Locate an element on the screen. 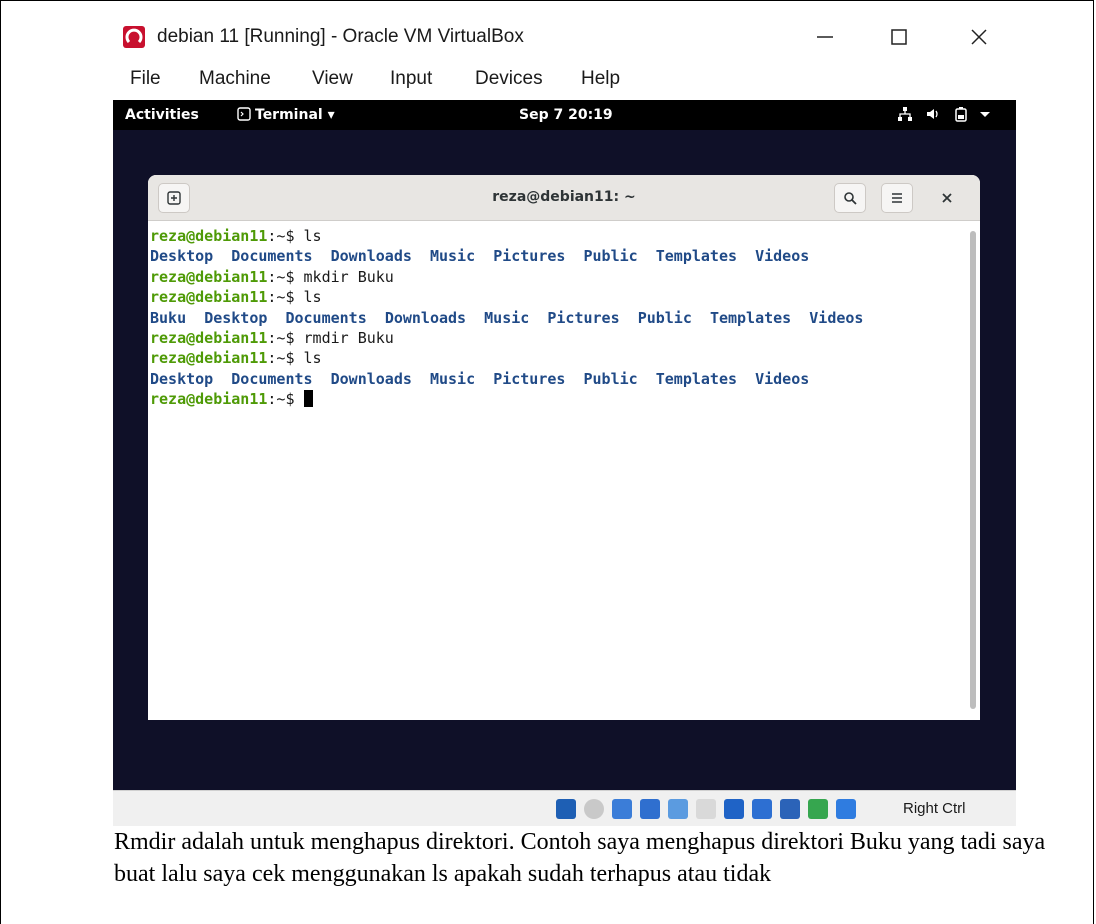  audio-icon is located at coordinates (622, 809).